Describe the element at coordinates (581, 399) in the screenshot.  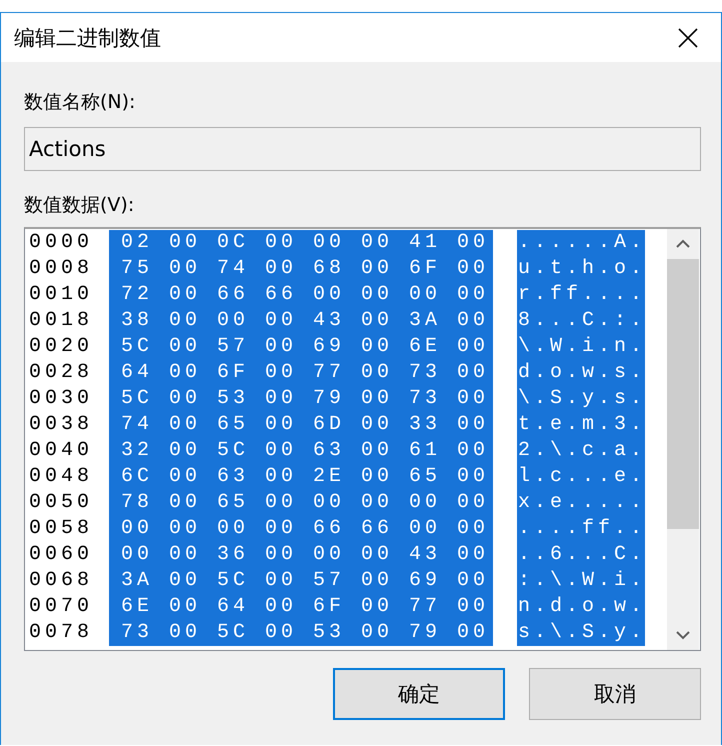
I see `ascii-text: \.S.y.s.` at that location.